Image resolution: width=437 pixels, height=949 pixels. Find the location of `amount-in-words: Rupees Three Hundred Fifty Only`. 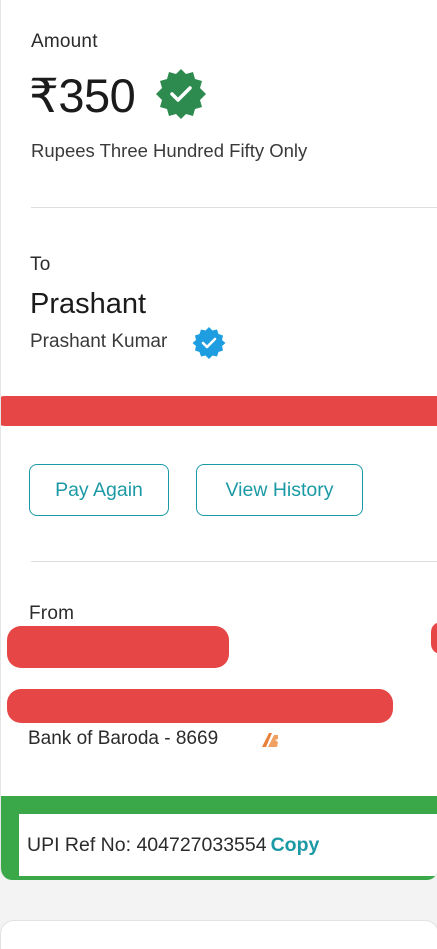

amount-in-words: Rupees Three Hundred Fifty Only is located at coordinates (169, 150).